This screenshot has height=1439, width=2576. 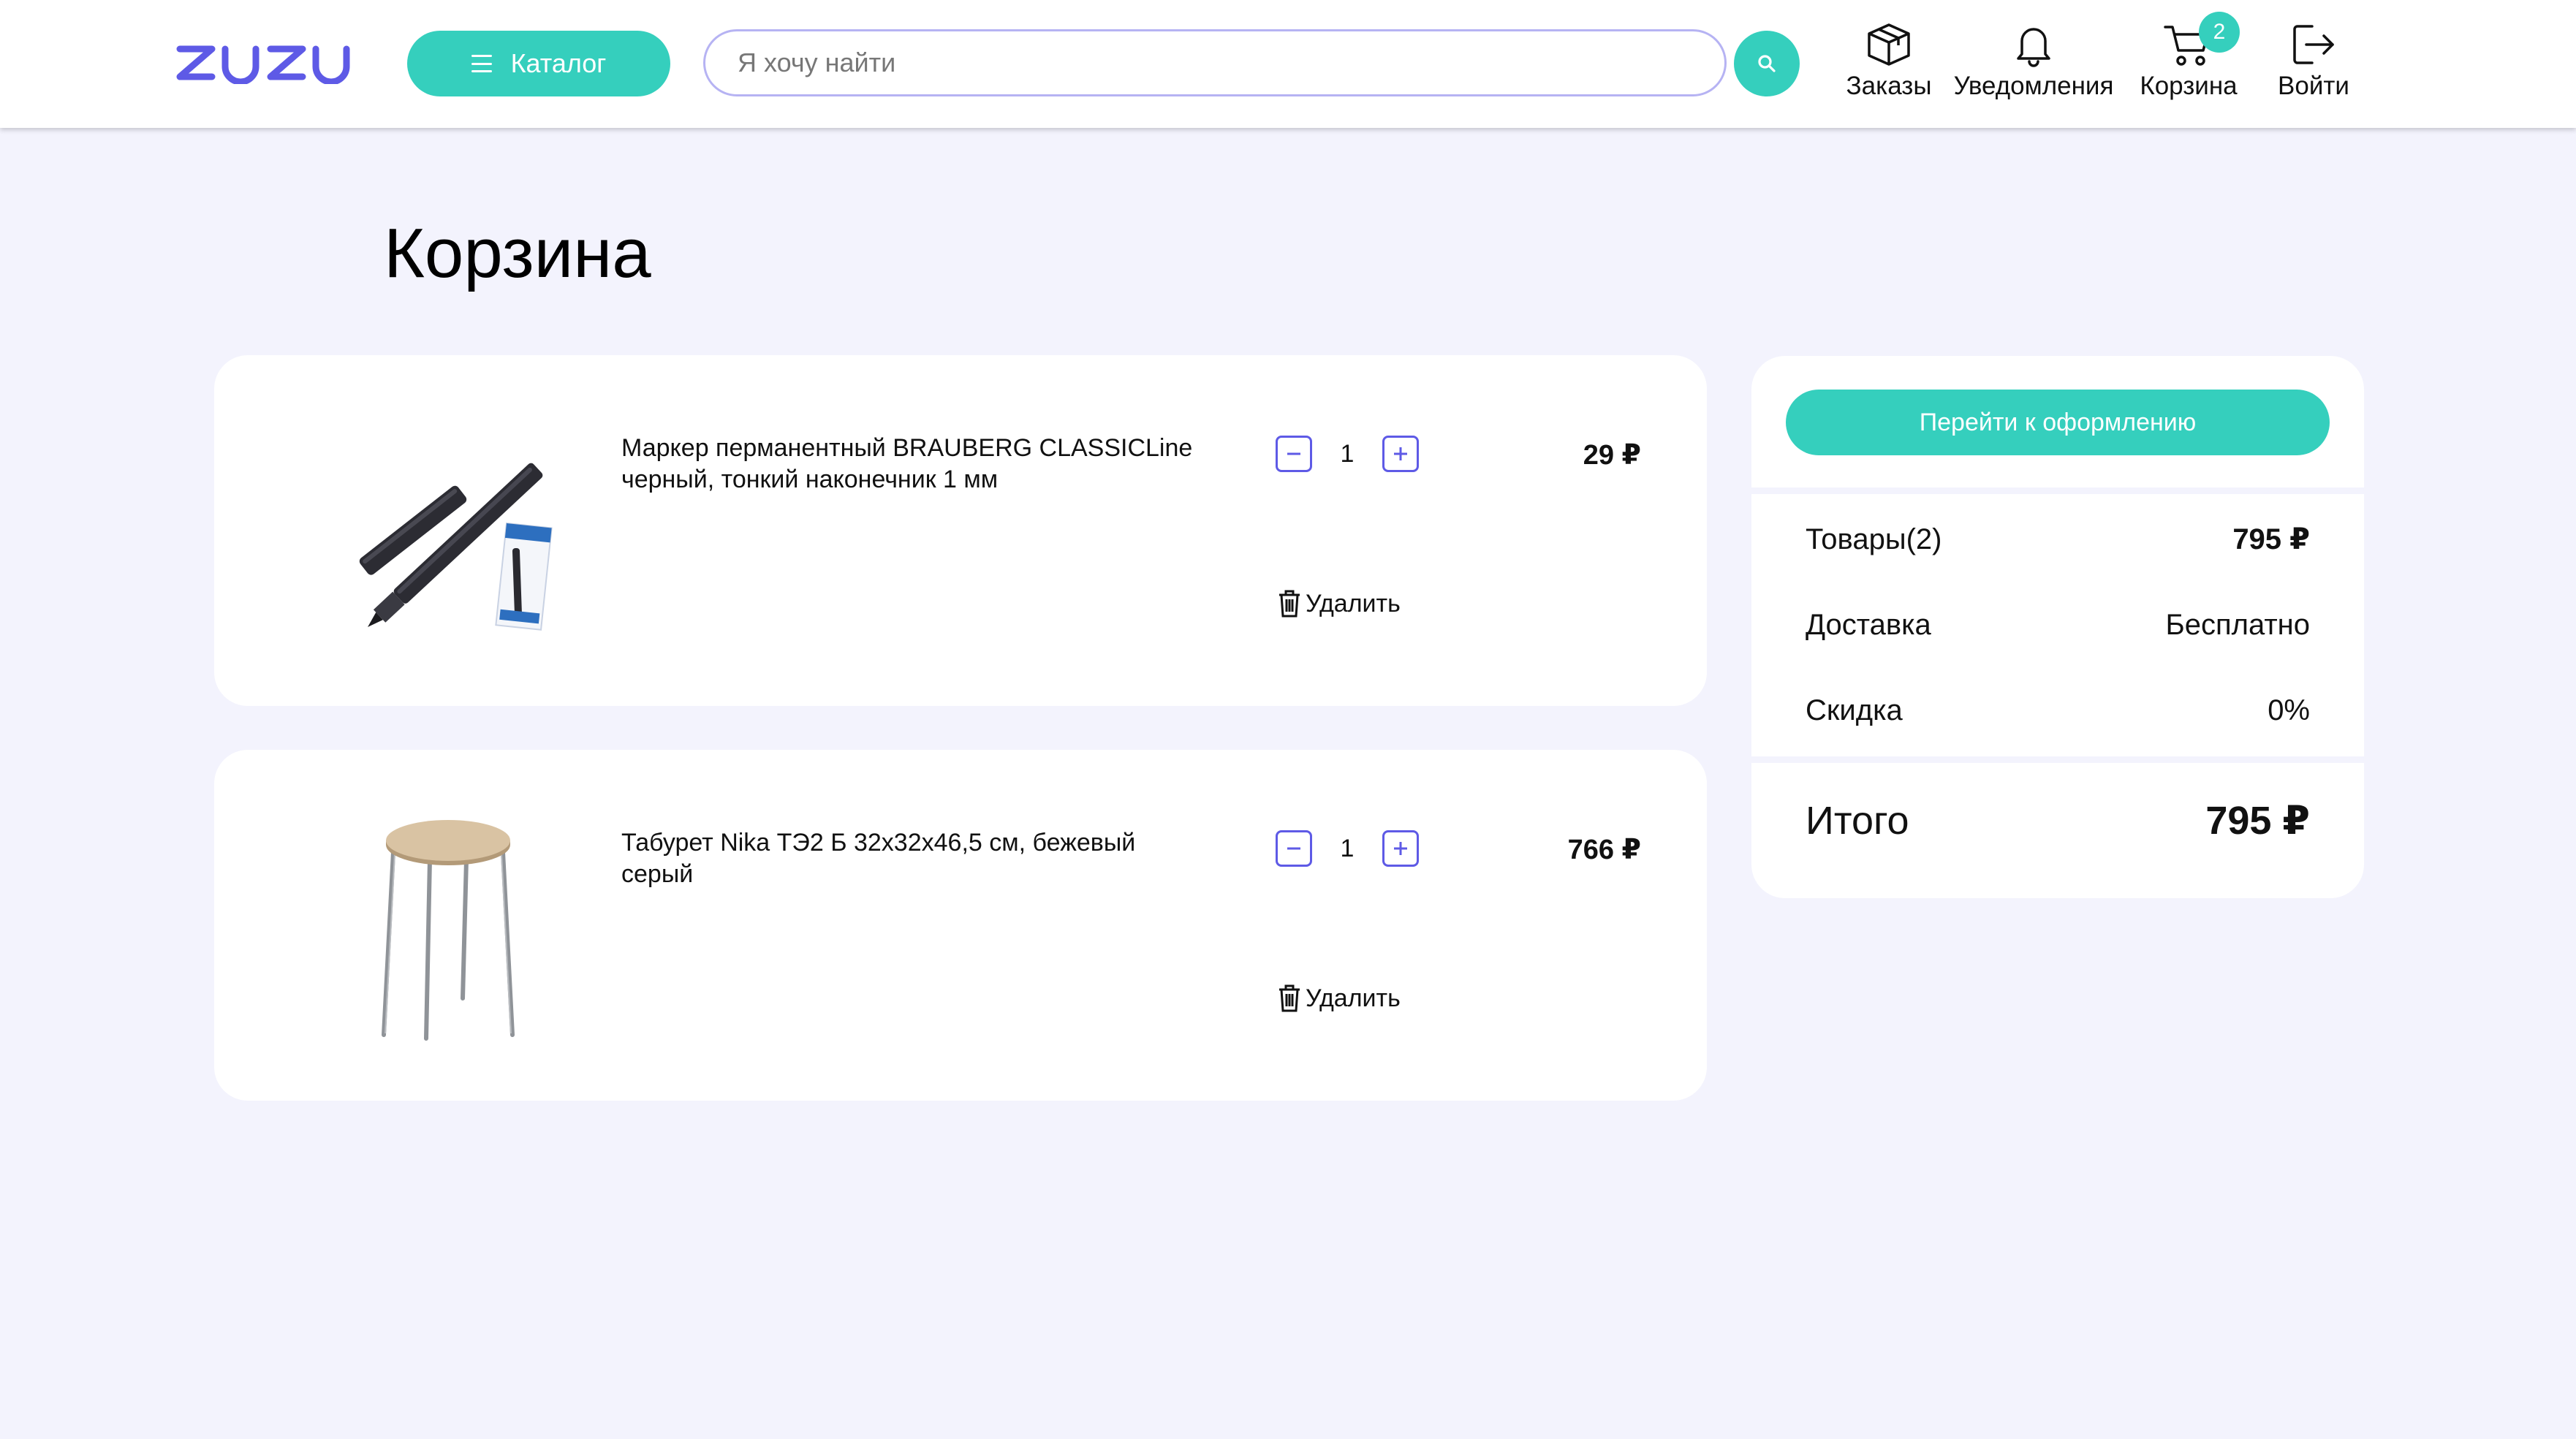 I want to click on cart-count-badge: 2, so click(x=2219, y=33).